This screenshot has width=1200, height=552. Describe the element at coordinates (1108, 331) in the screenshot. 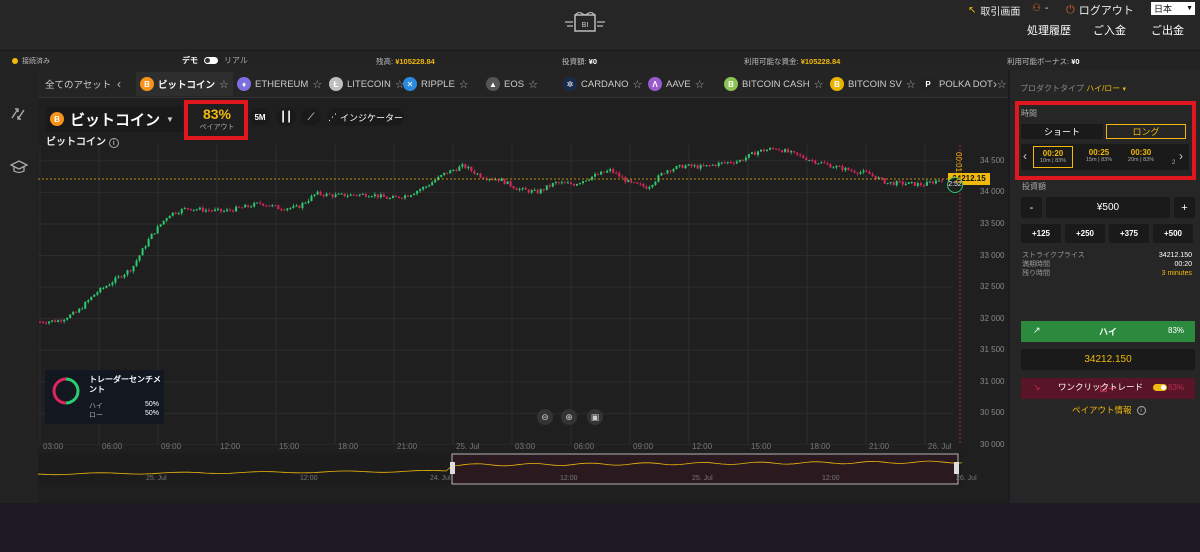

I see `high-button: ↗ ハイ 83%` at that location.